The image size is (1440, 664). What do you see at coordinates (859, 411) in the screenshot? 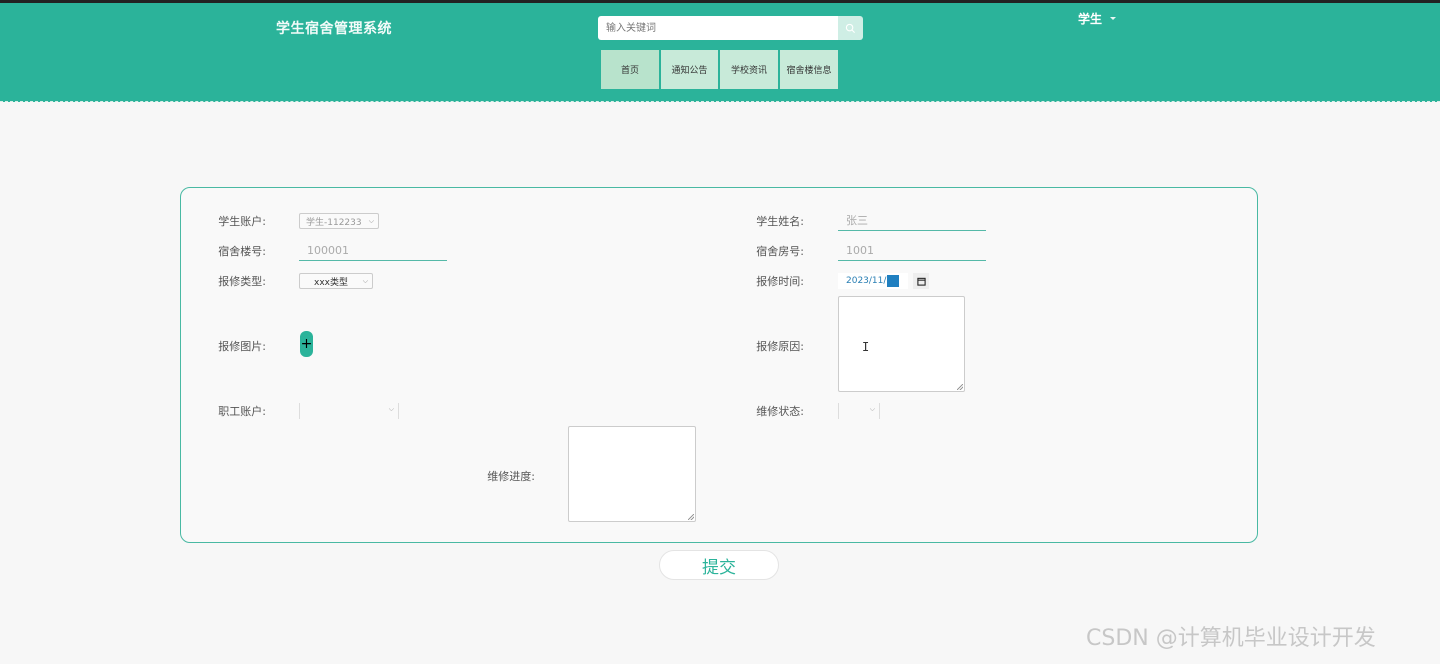
I see `repair-status-select: ⌵` at bounding box center [859, 411].